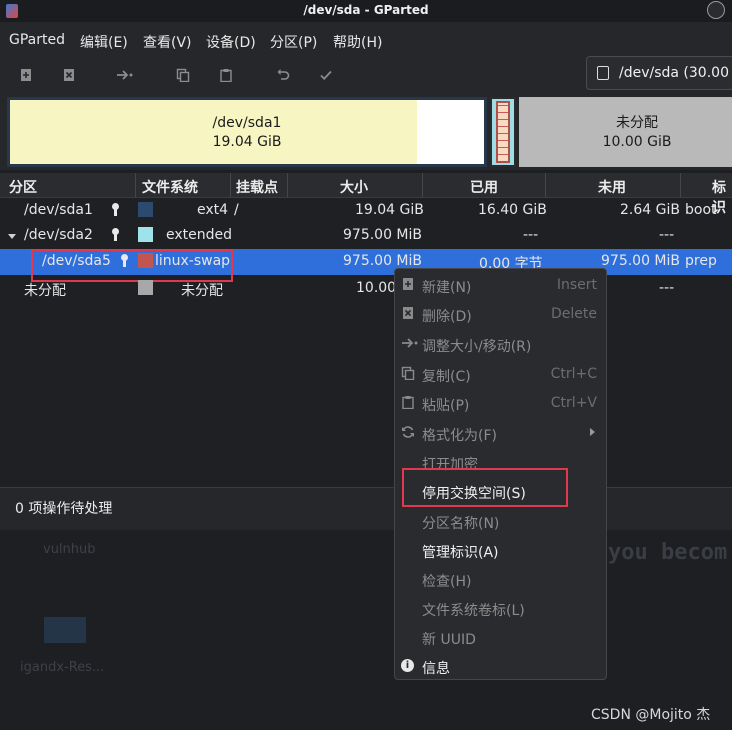 Image resolution: width=732 pixels, height=730 pixels. I want to click on device-selector-label: /dev/sda (30.00 G, so click(675, 73).